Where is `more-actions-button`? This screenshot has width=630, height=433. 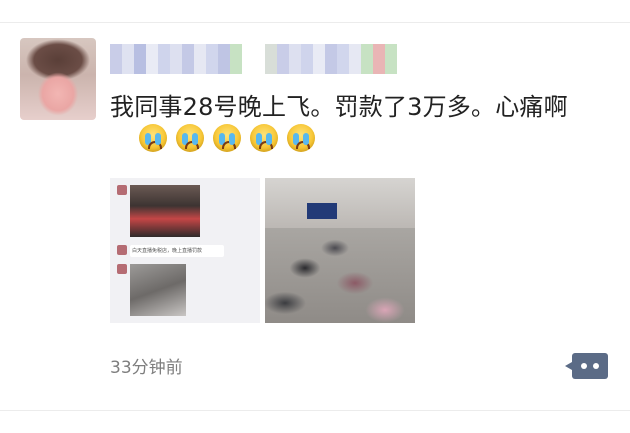 more-actions-button is located at coordinates (586, 366).